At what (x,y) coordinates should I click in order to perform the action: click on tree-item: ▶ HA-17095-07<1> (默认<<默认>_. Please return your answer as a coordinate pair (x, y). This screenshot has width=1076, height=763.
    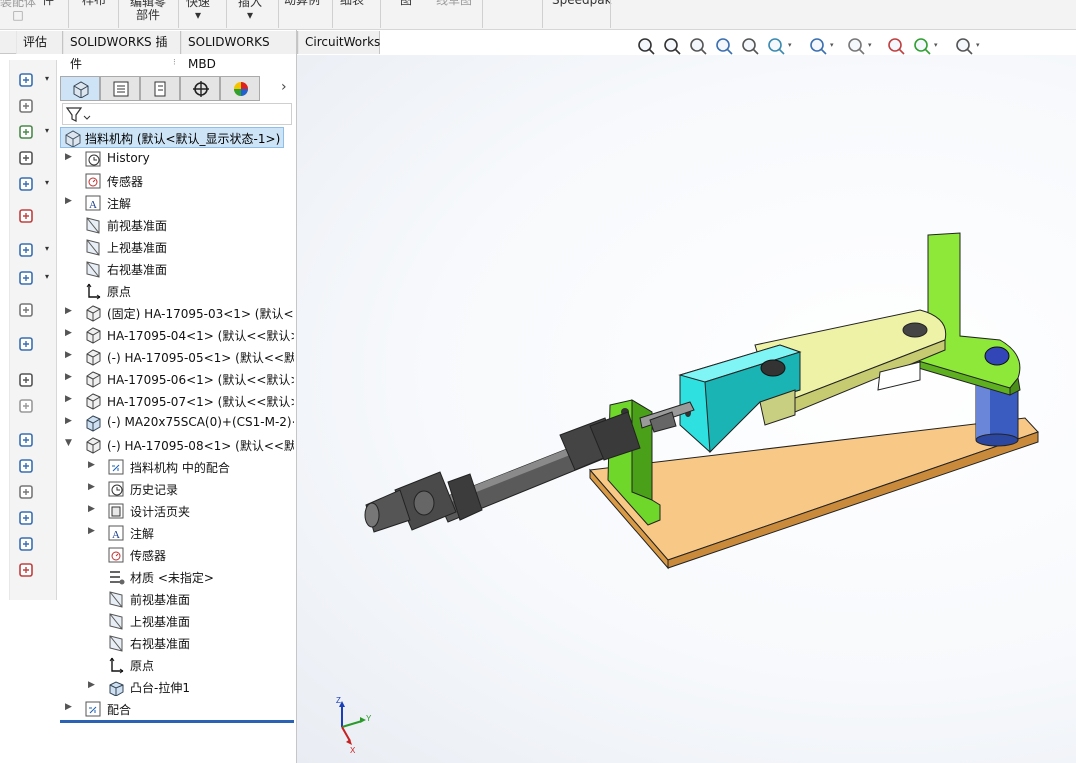
    Looking at the image, I should click on (147, 401).